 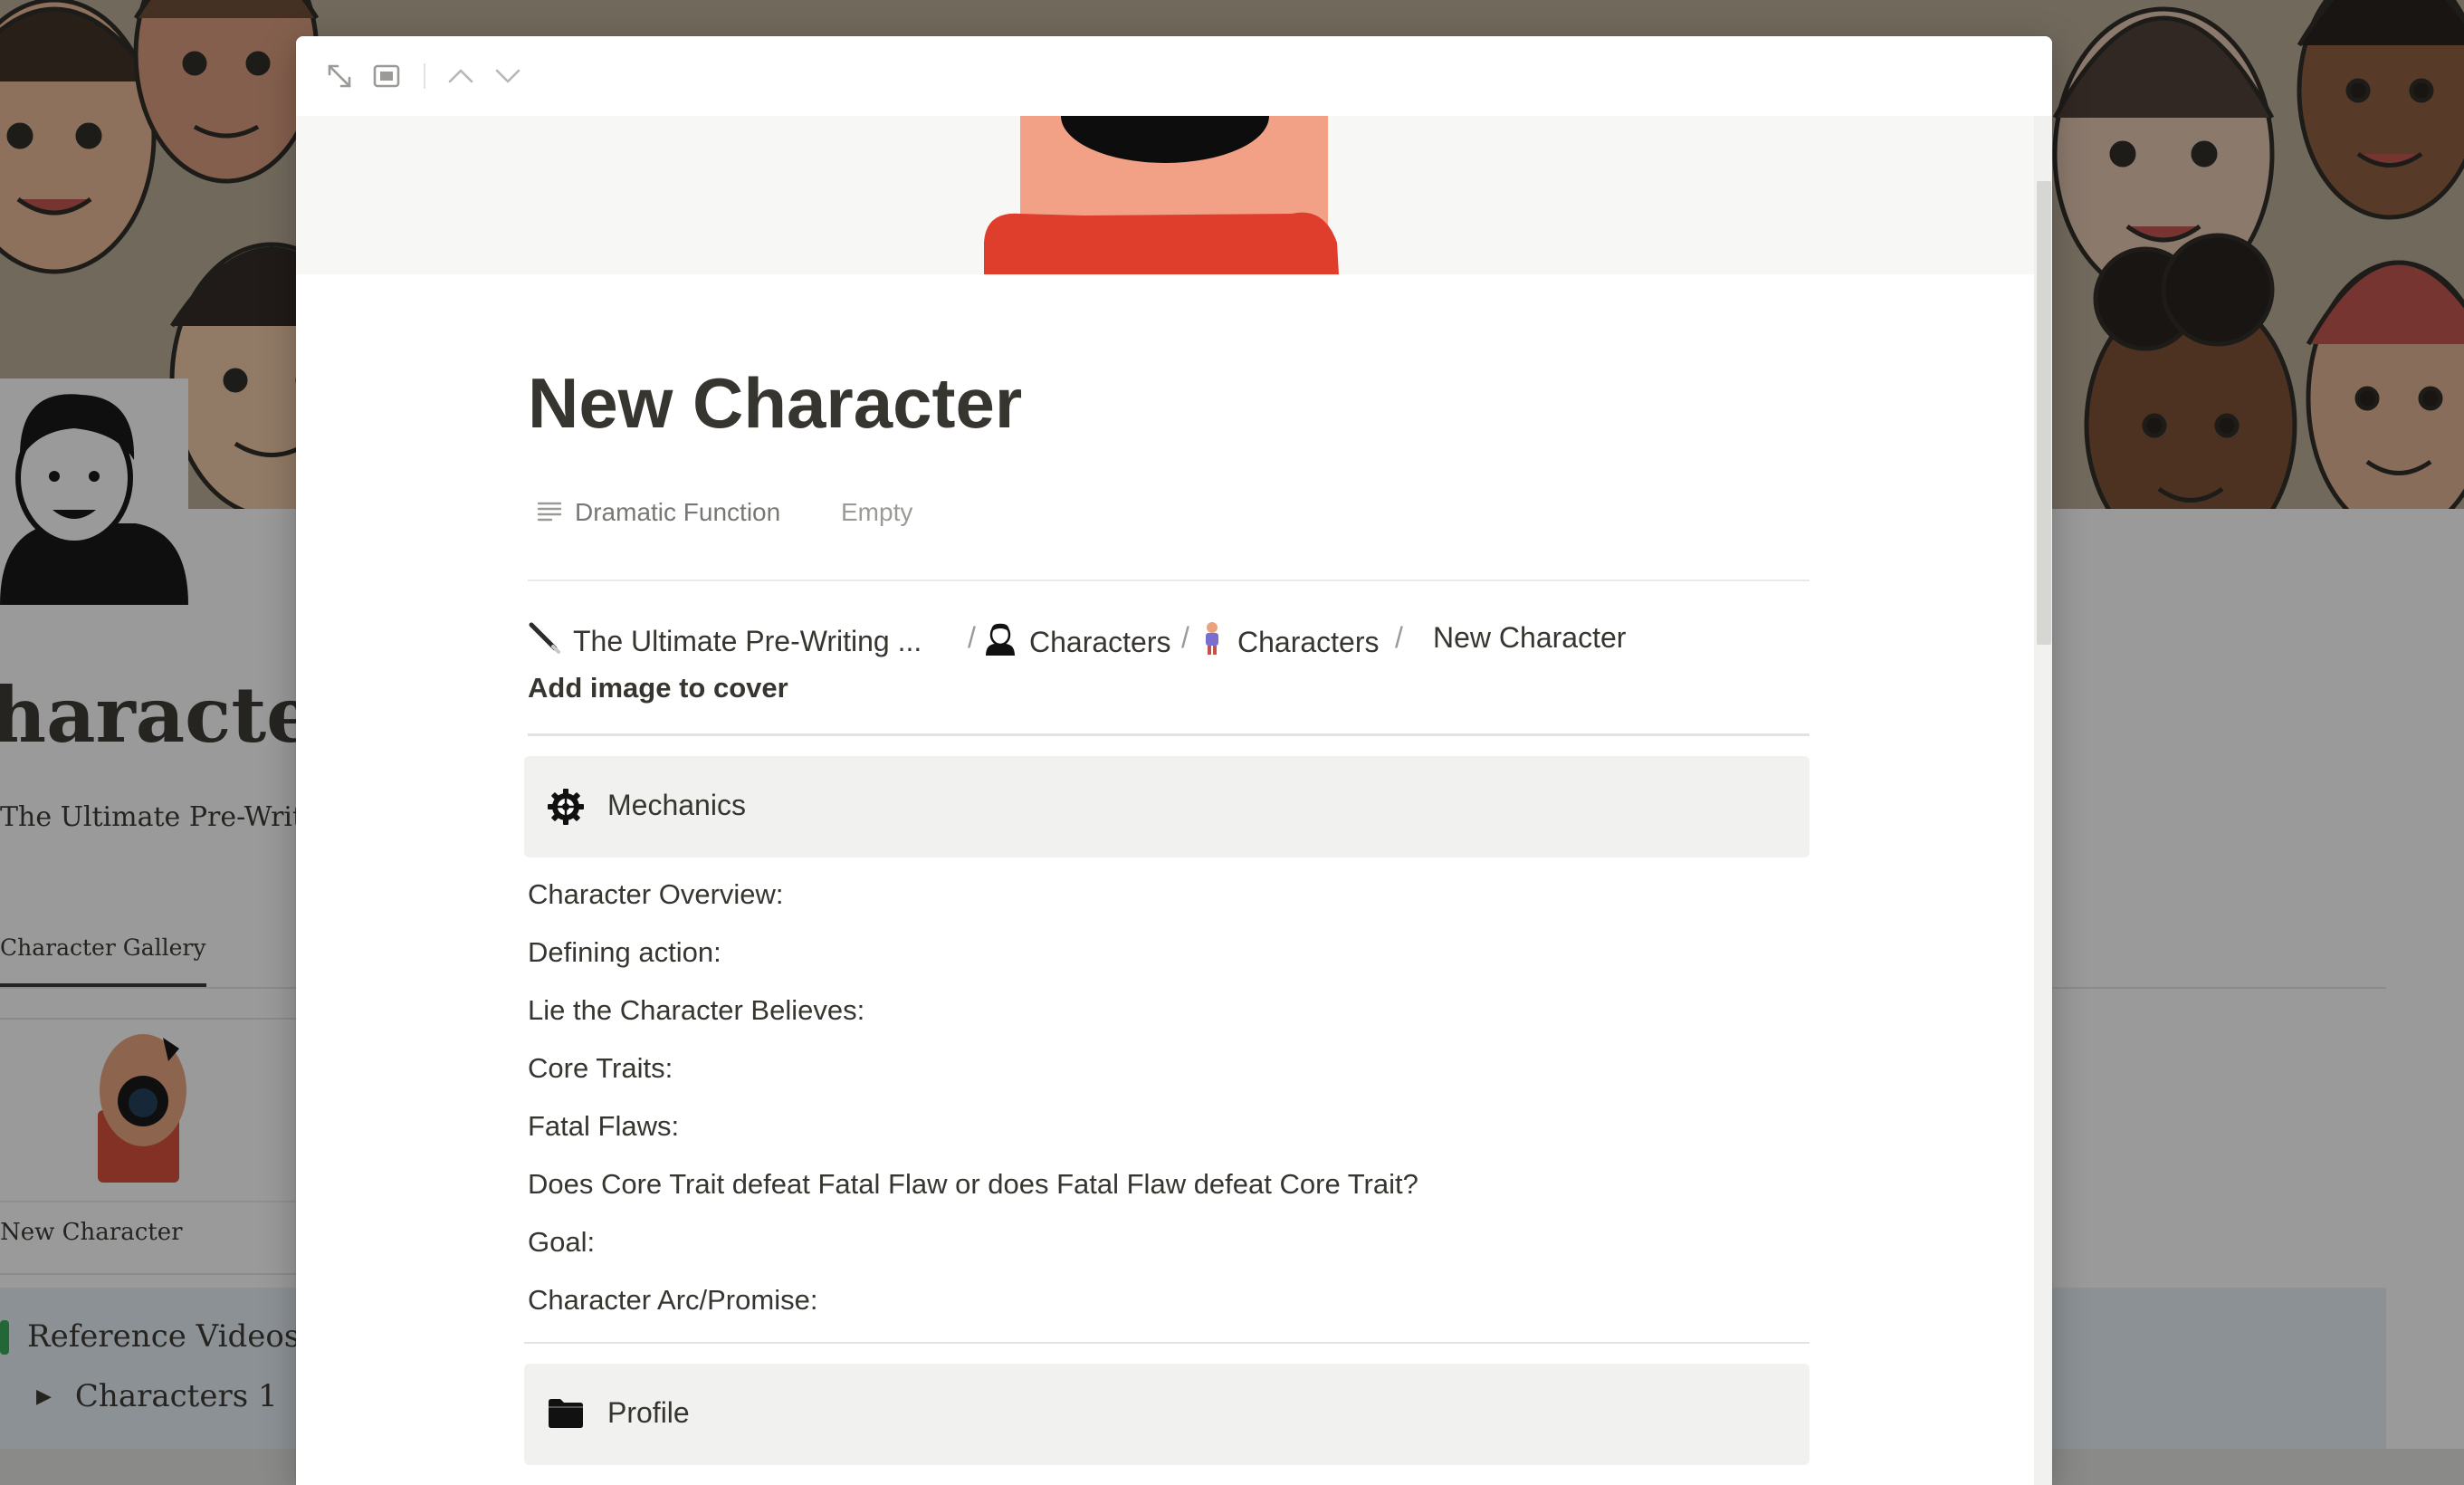 What do you see at coordinates (566, 1415) in the screenshot?
I see `folder-icon` at bounding box center [566, 1415].